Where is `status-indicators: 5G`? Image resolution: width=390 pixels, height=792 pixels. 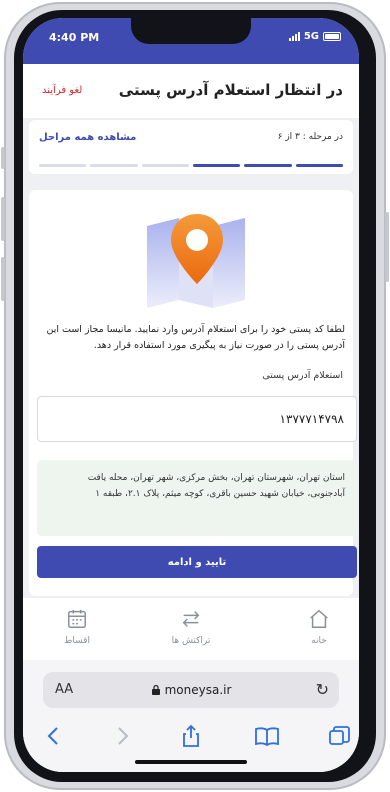
status-indicators: 5G is located at coordinates (314, 36).